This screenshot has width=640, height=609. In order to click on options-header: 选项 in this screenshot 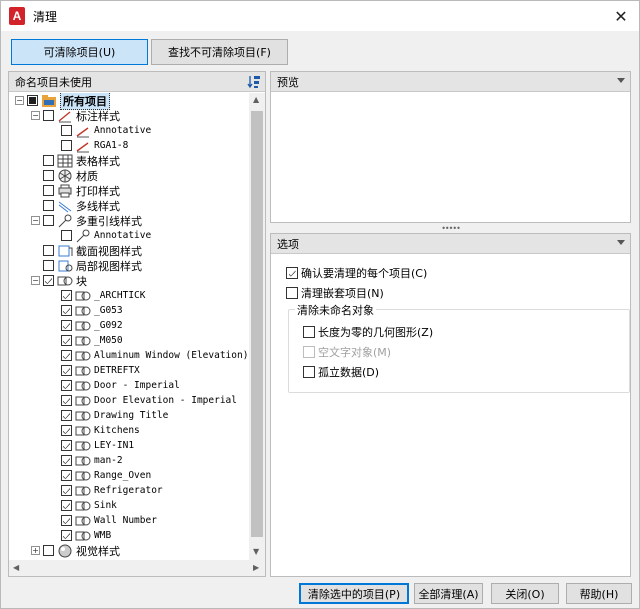, I will do `click(450, 244)`.